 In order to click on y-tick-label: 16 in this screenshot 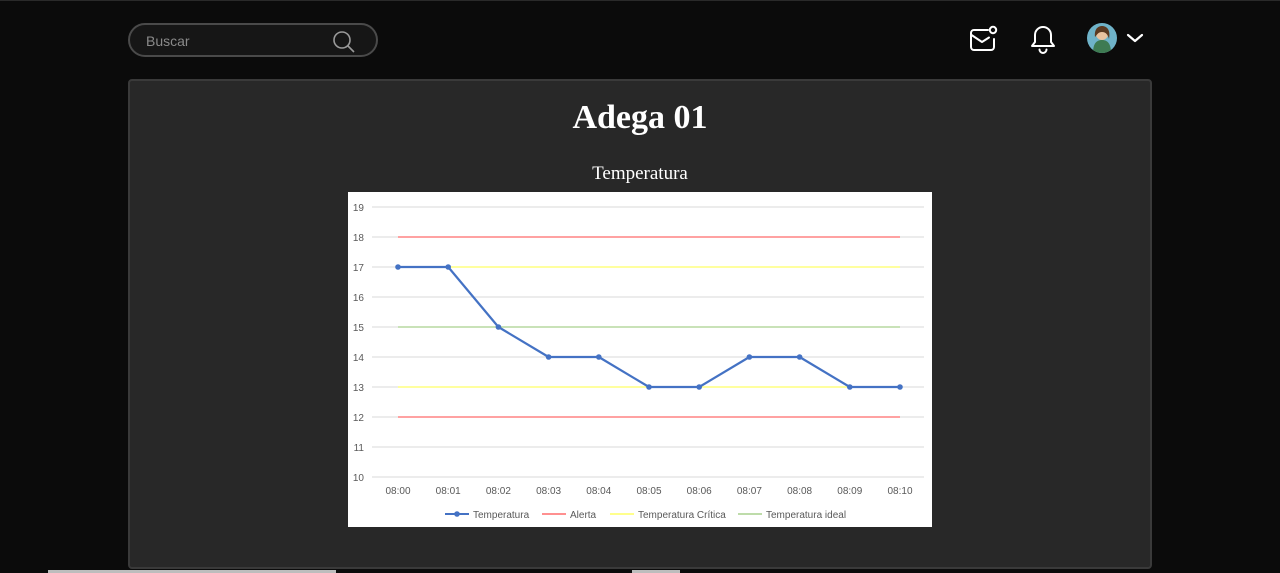, I will do `click(359, 298)`.